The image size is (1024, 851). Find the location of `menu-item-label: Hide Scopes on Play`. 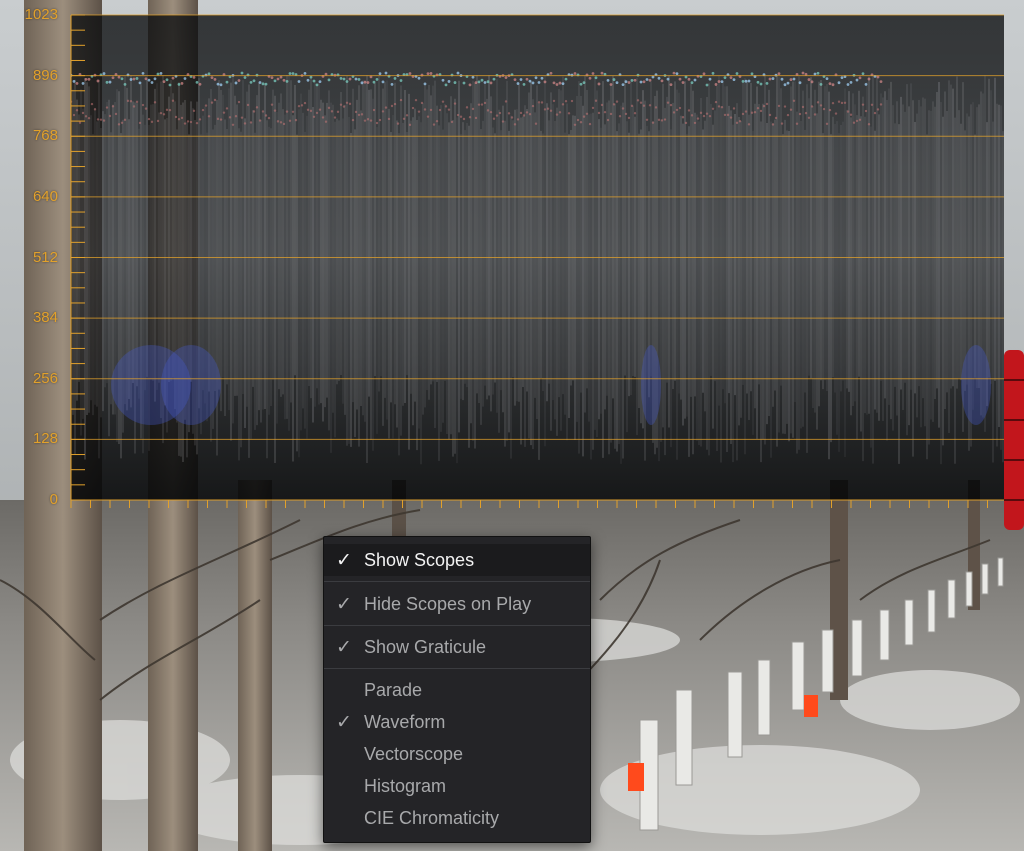

menu-item-label: Hide Scopes on Play is located at coordinates (448, 603).